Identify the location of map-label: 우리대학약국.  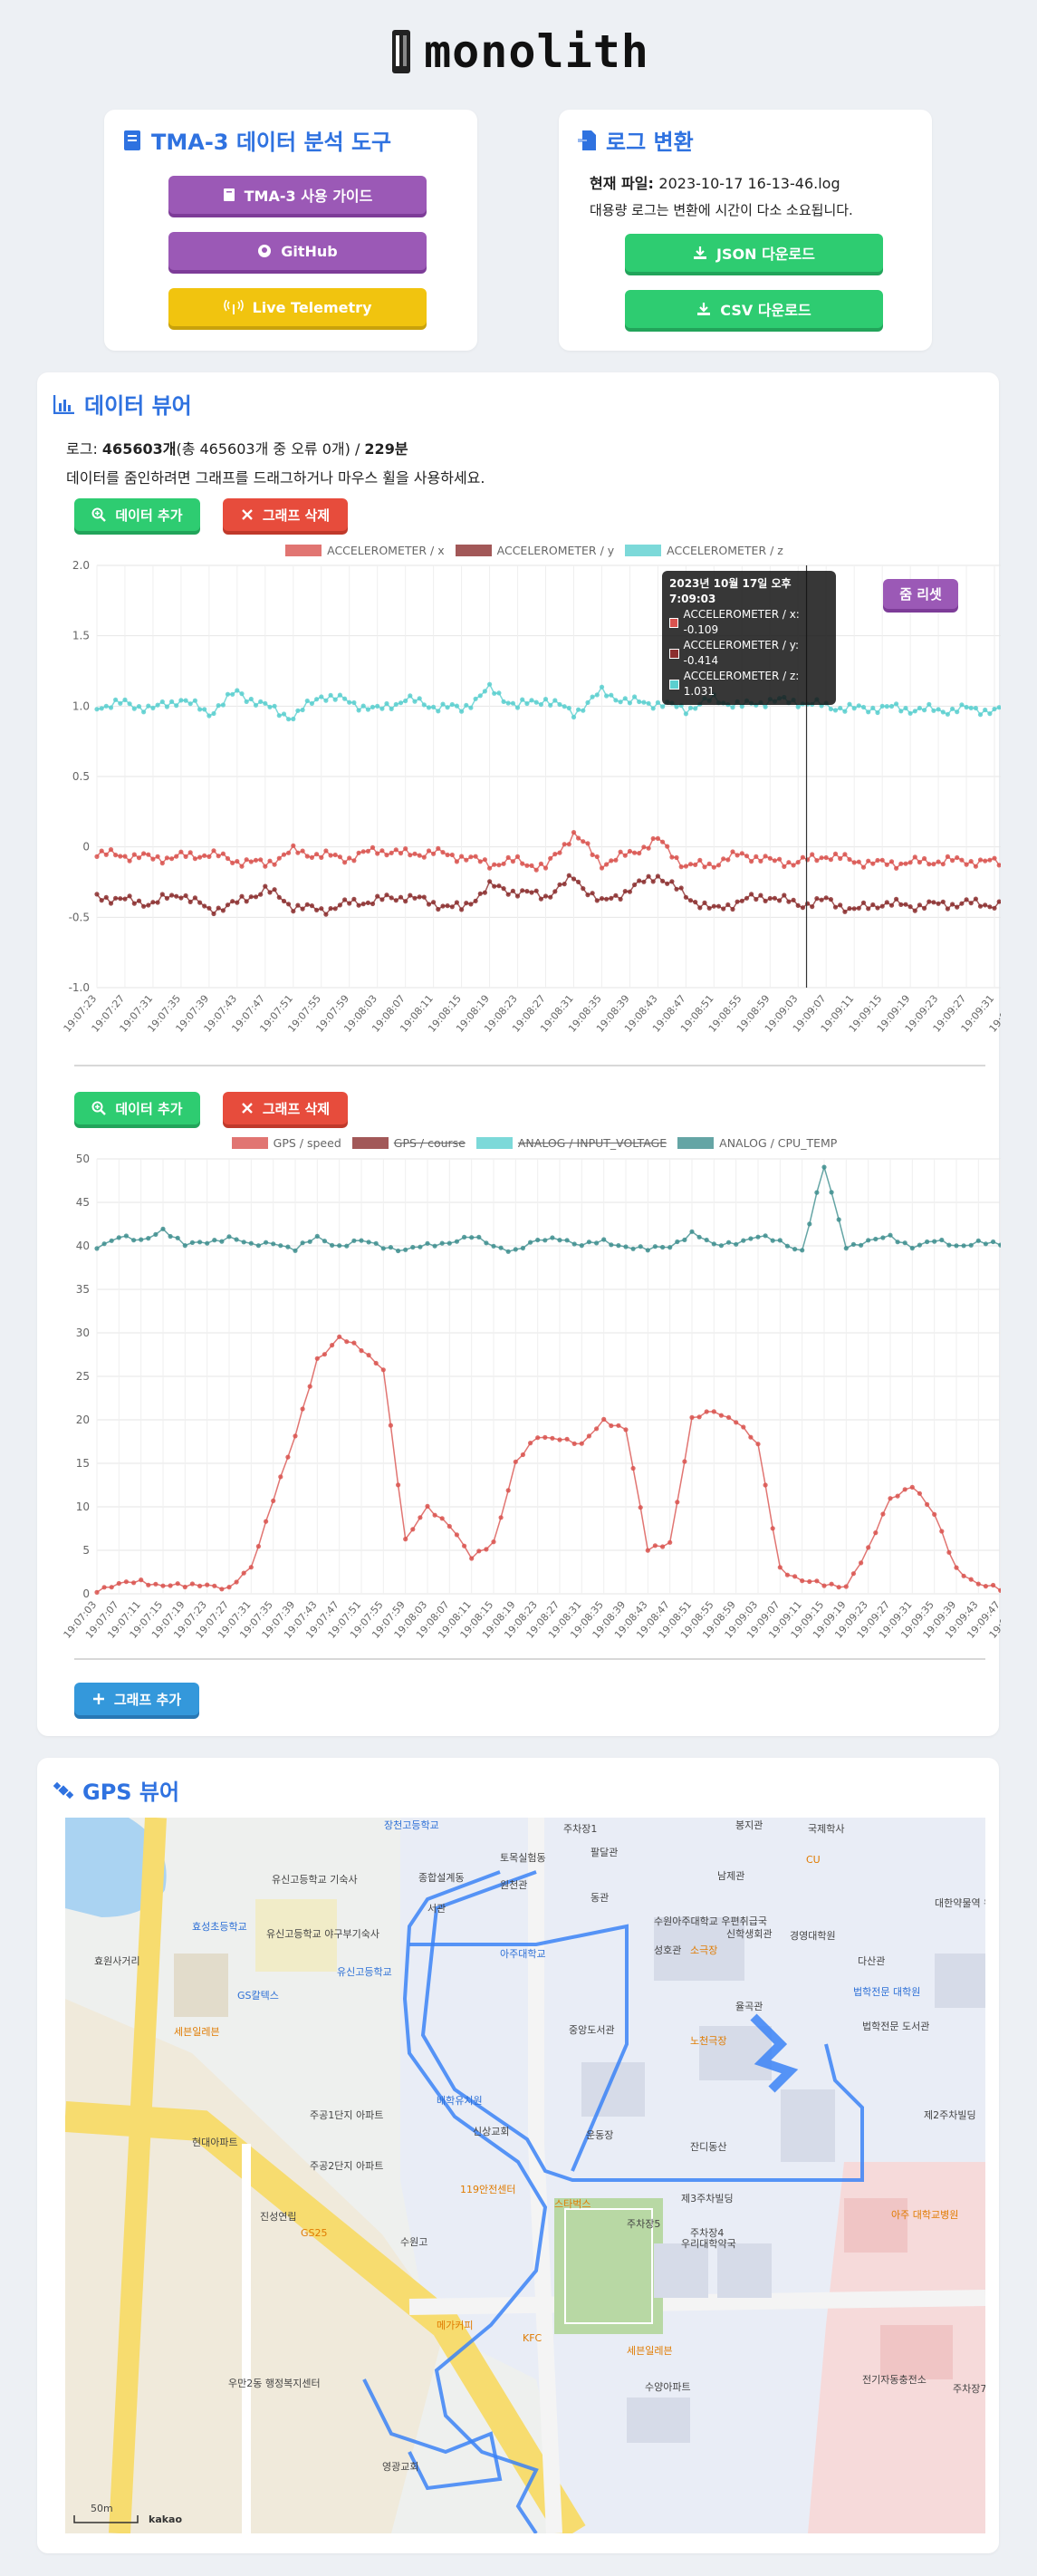
(708, 2244).